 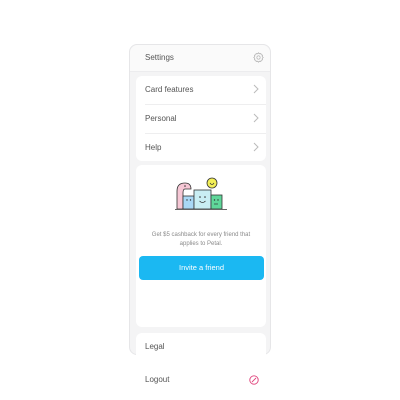 What do you see at coordinates (169, 89) in the screenshot?
I see `menu-item-label: Card features` at bounding box center [169, 89].